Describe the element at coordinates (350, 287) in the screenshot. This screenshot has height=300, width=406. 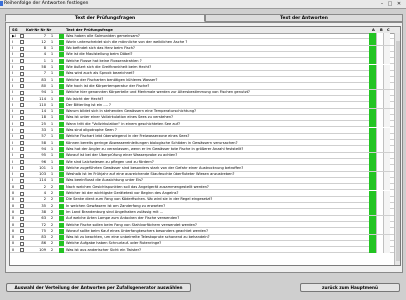
I see `back-to-main-menu-button: zurück zum Hauptmenü` at that location.